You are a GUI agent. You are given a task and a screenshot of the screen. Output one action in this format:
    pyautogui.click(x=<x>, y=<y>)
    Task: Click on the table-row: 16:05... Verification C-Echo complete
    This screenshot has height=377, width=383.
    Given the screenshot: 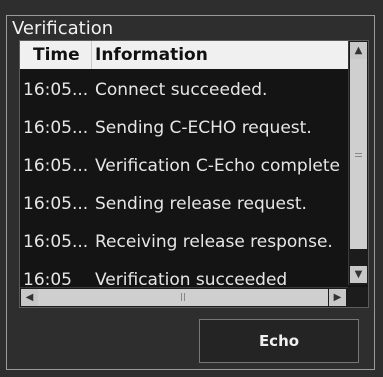 What is the action you would take?
    pyautogui.click(x=184, y=164)
    